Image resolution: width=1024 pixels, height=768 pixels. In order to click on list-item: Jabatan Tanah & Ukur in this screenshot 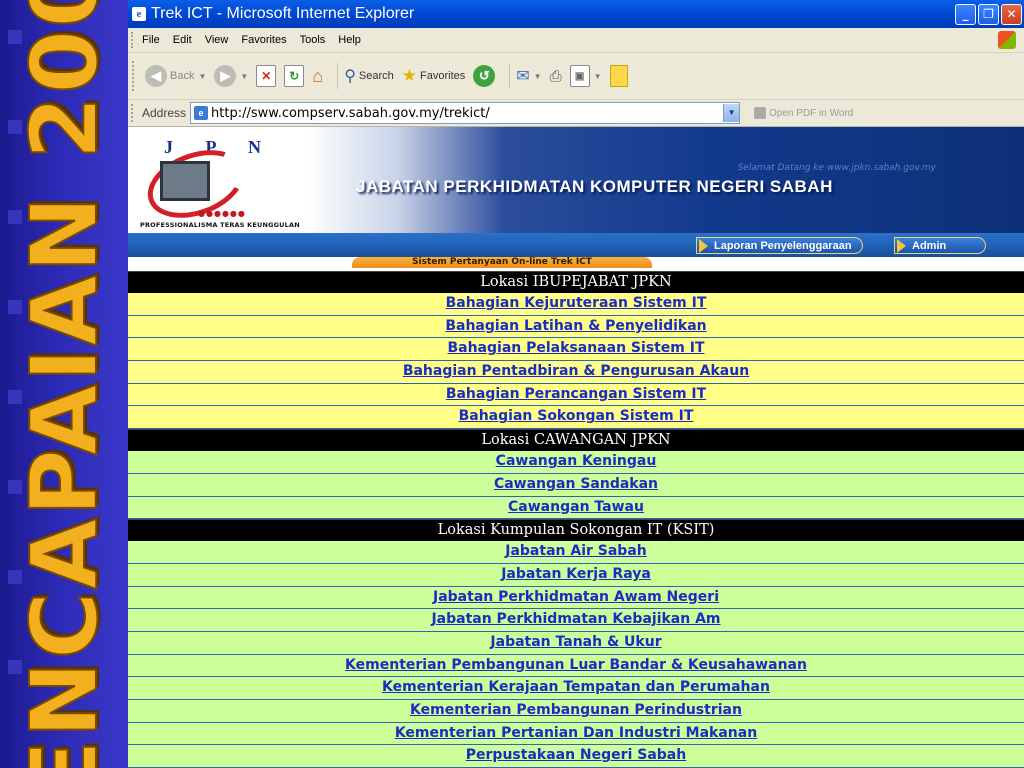, I will do `click(576, 643)`.